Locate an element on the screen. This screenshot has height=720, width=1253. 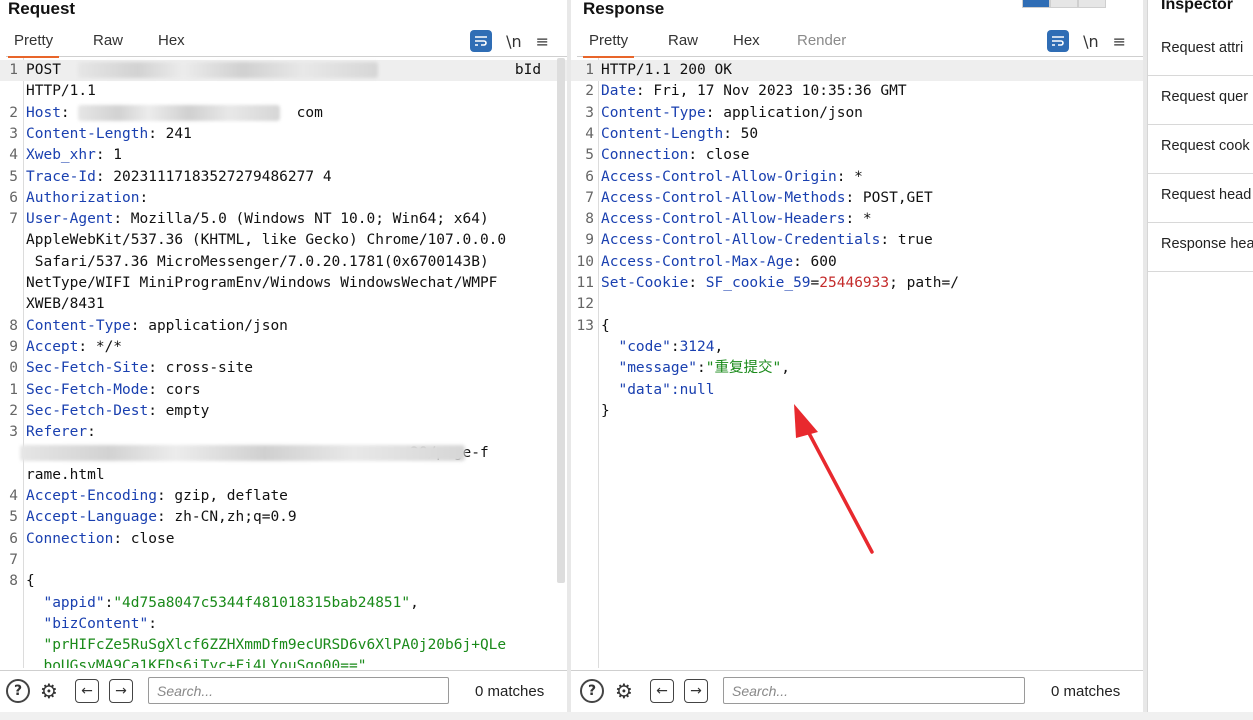
code-line: 3 Referer: is located at coordinates (283, 432).